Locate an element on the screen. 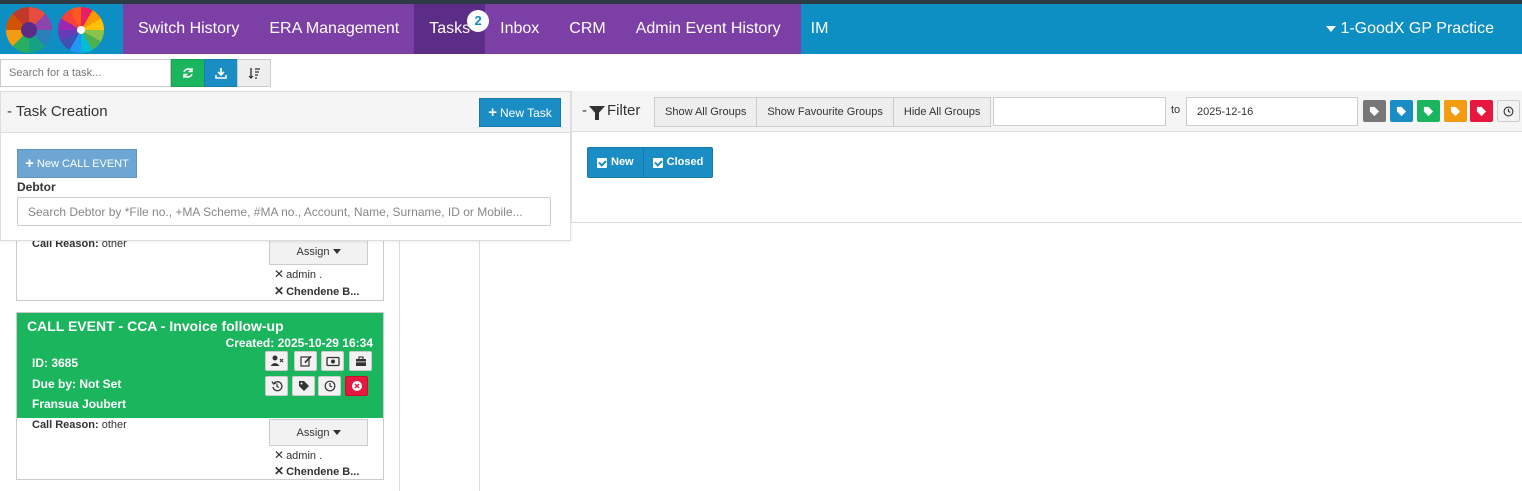  date-to-label: to is located at coordinates (1176, 110).